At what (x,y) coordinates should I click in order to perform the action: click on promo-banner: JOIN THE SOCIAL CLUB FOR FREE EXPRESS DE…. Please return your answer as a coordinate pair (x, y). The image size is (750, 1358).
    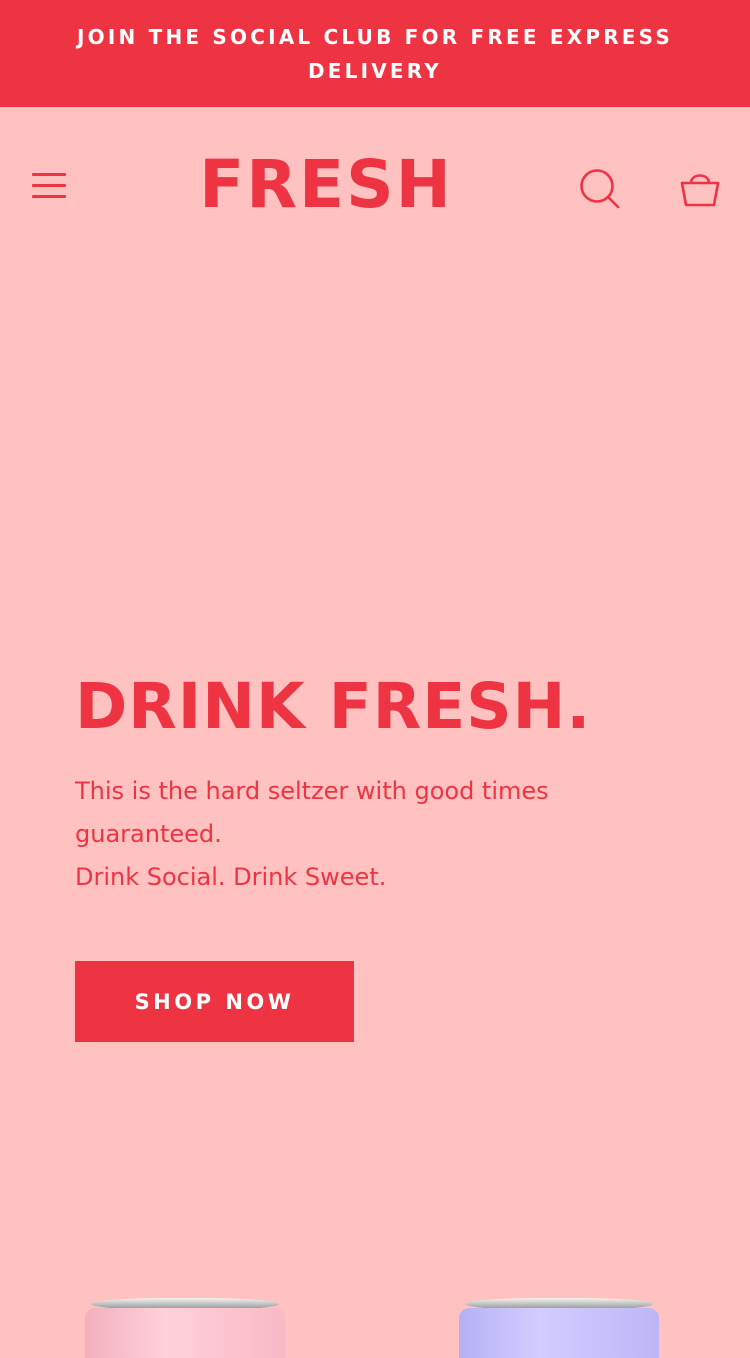
    Looking at the image, I should click on (375, 53).